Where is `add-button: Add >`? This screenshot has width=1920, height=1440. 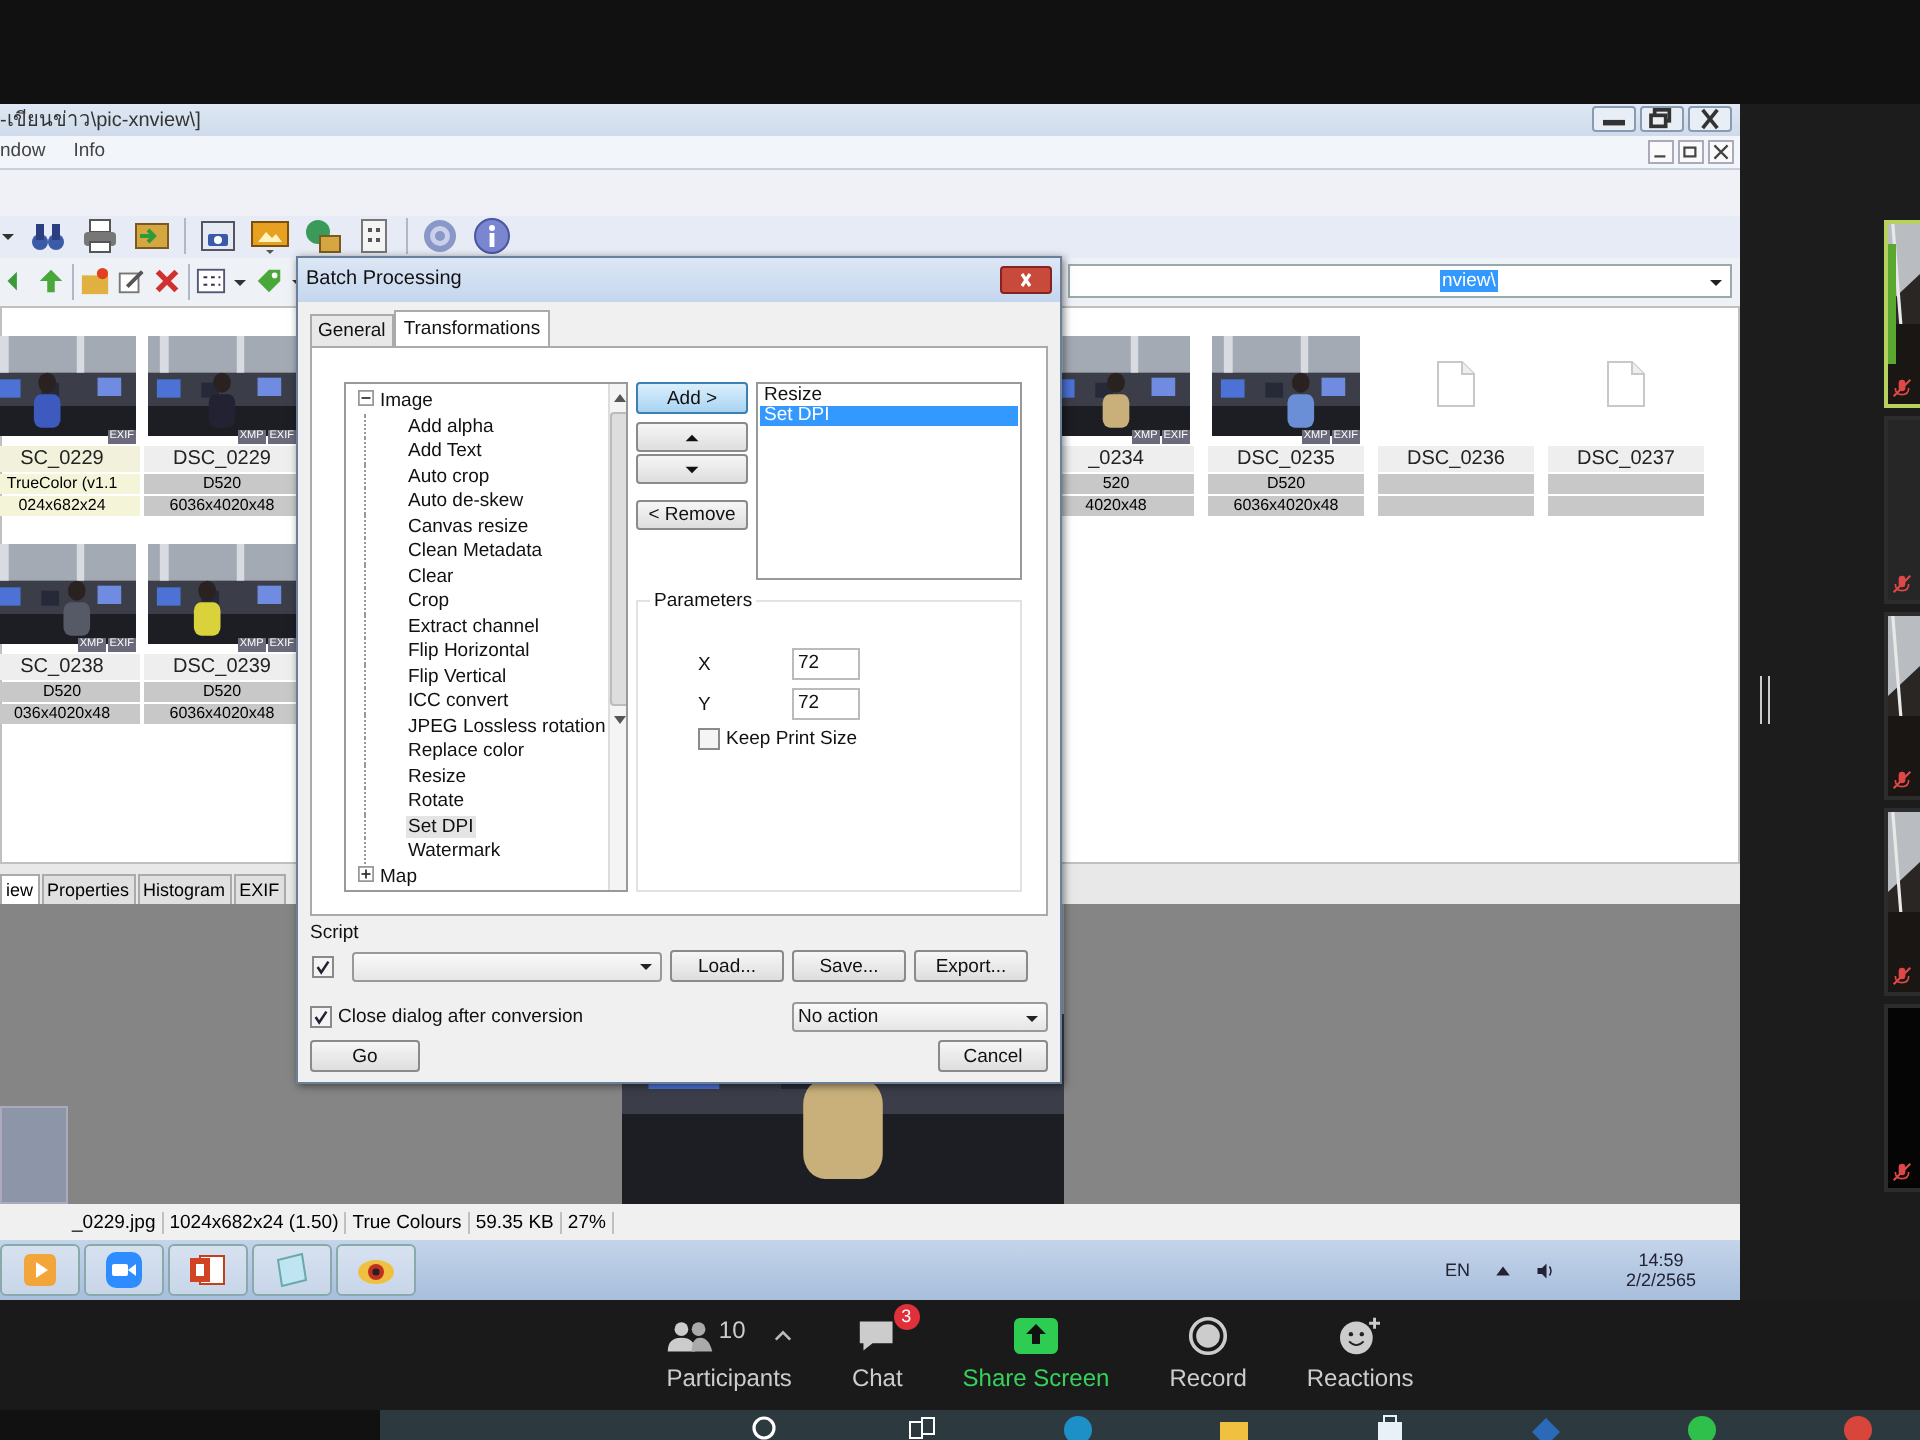 add-button: Add > is located at coordinates (692, 398).